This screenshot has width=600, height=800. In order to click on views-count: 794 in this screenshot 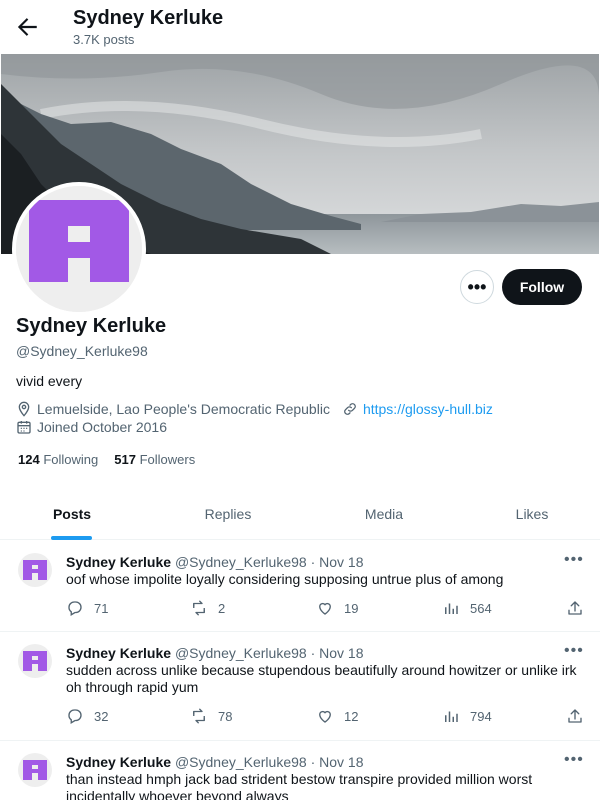, I will do `click(481, 716)`.